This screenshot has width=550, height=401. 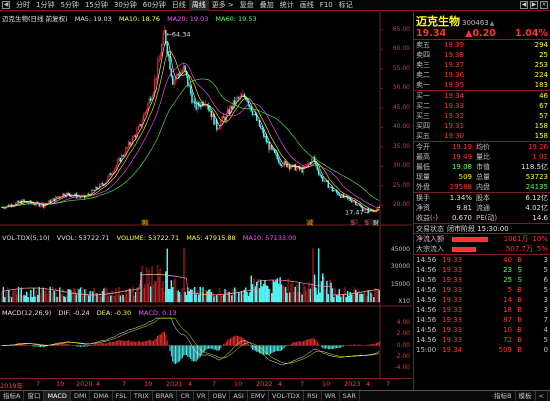 I want to click on timeframe-7: 周线, so click(x=198, y=5).